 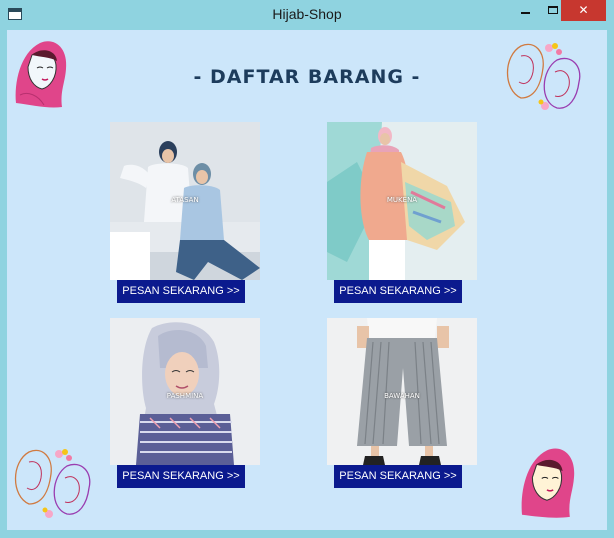 I want to click on hijab-outline-decoration-bottom-left, so click(x=53, y=483).